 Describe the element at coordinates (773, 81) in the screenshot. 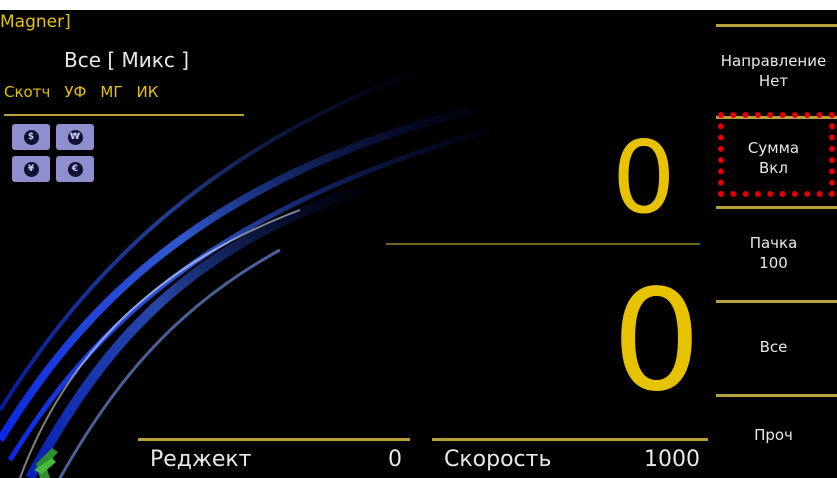

I see `direction-value: Нет` at that location.